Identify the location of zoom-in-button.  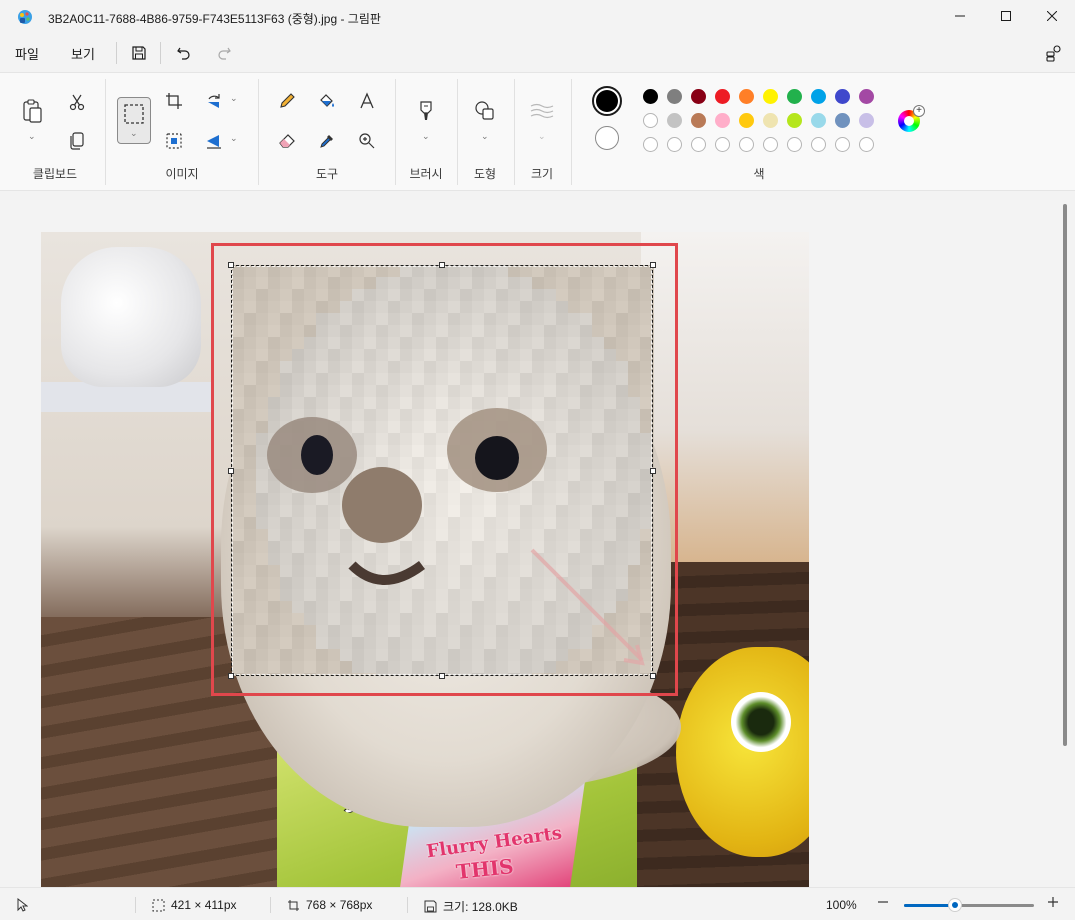
(1053, 902).